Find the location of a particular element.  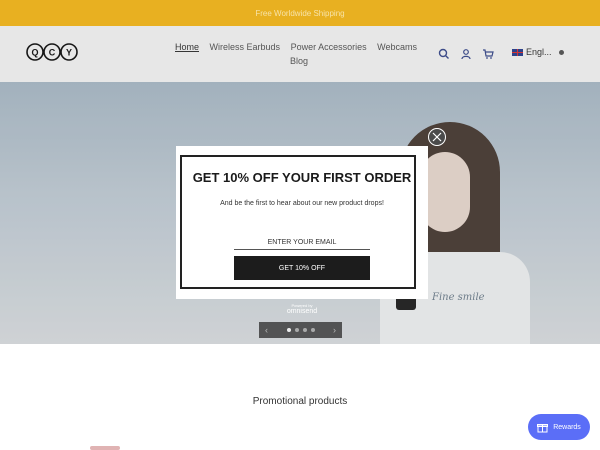

announcement-text: Free Worldwide Shipping is located at coordinates (300, 13).